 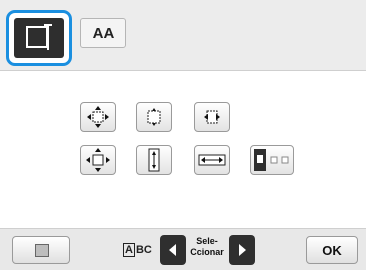 I want to click on stretch-horizontal-icon, so click(x=212, y=160).